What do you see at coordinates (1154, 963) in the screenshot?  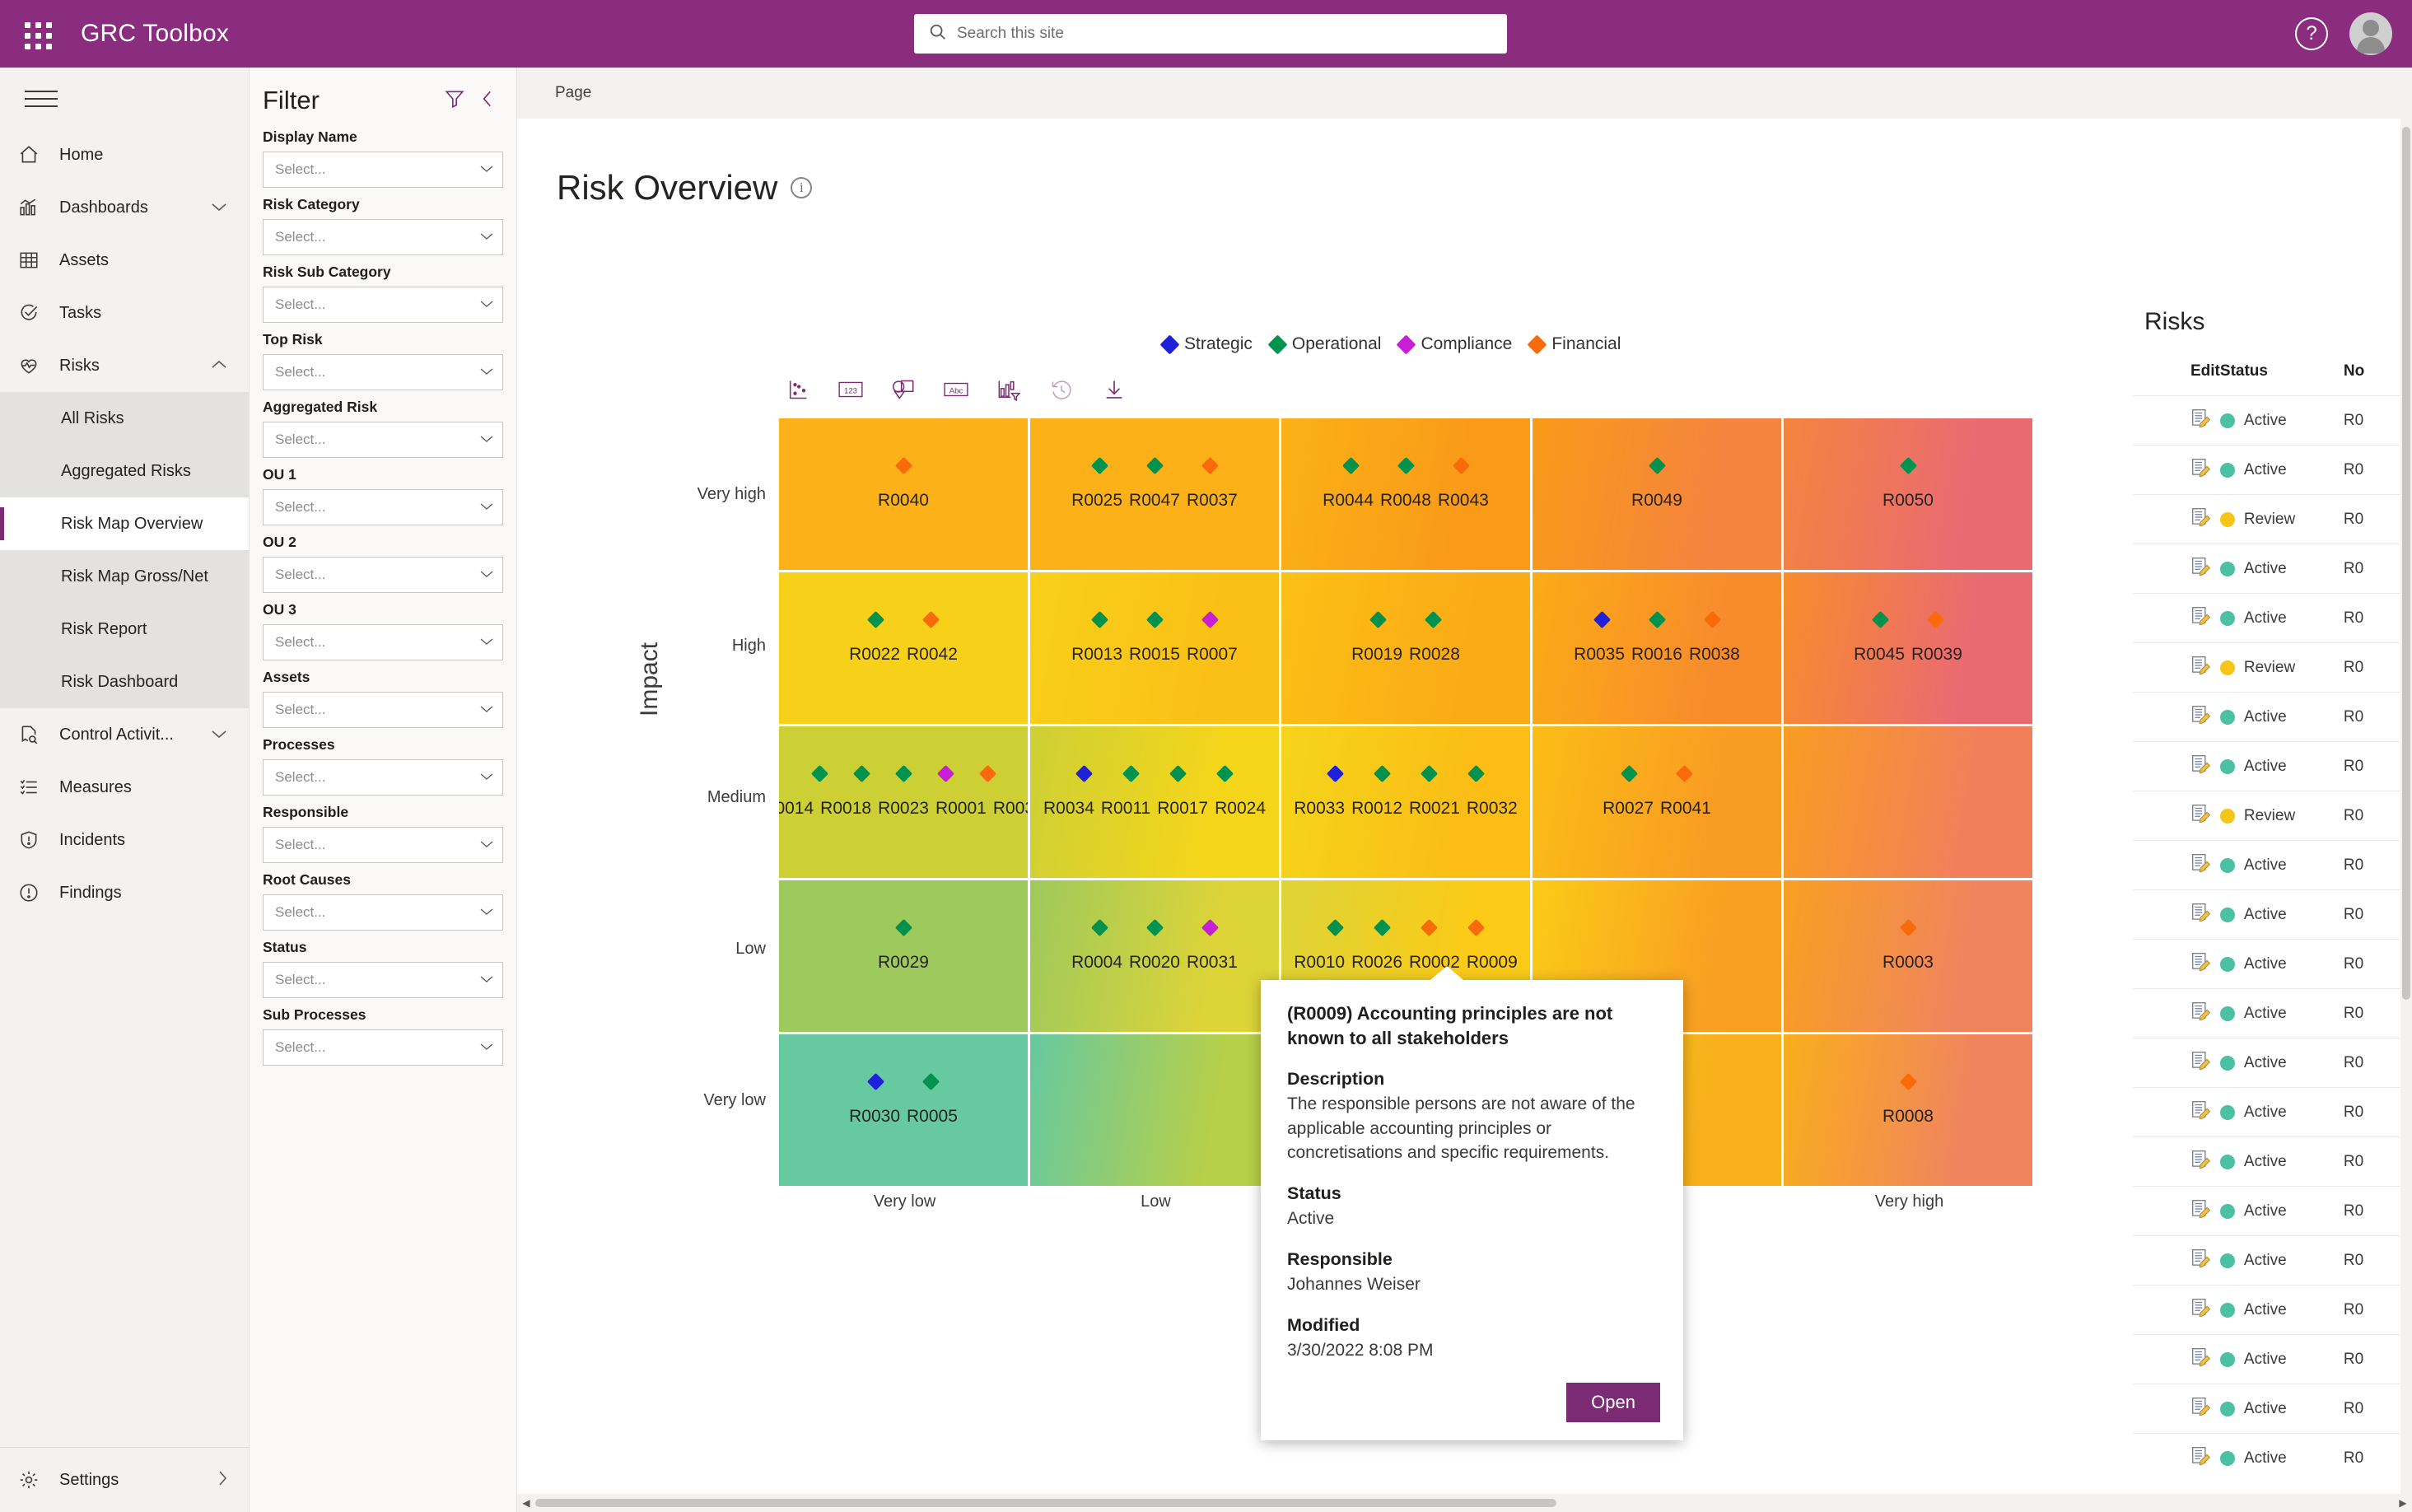 I see `risk-id-label: R0020` at bounding box center [1154, 963].